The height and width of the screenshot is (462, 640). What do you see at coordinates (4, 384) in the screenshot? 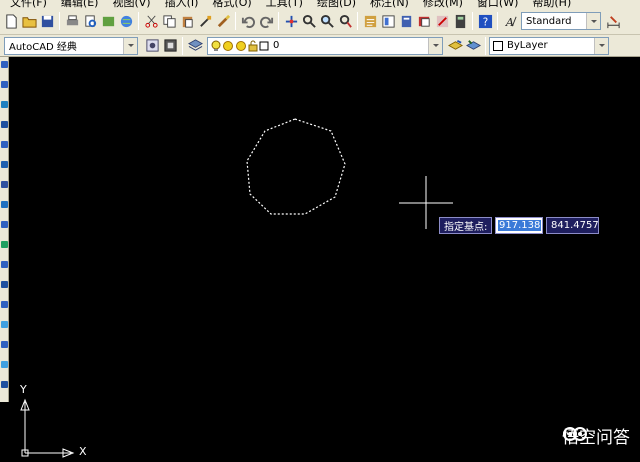
I see `mtext-icon` at bounding box center [4, 384].